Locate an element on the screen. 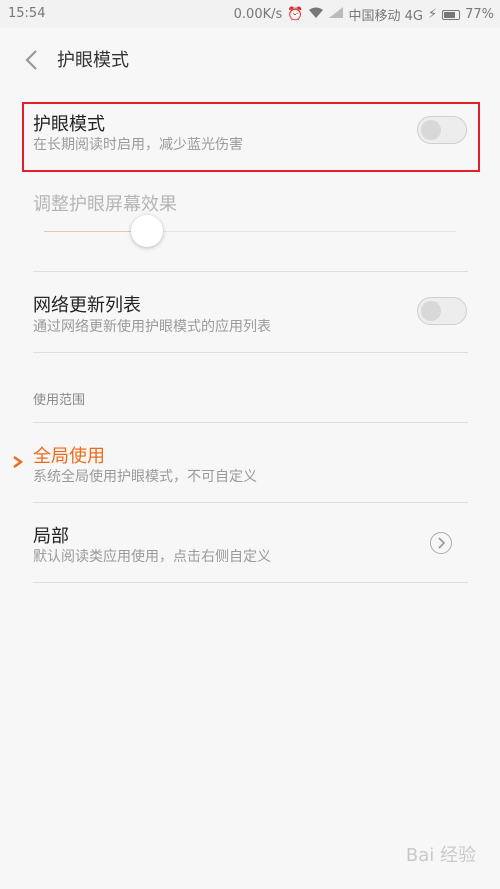 Image resolution: width=500 pixels, height=889 pixels. chevron-right-icon is located at coordinates (442, 543).